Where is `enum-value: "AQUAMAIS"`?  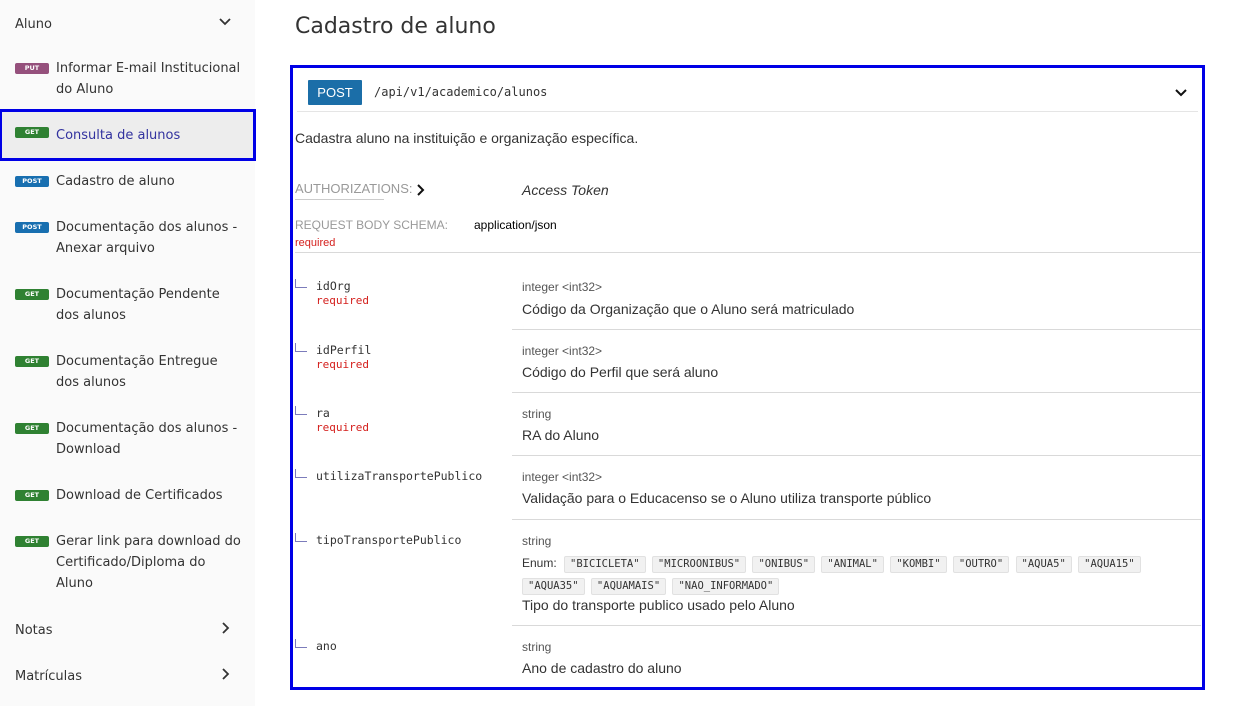
enum-value: "AQUAMAIS" is located at coordinates (628, 586).